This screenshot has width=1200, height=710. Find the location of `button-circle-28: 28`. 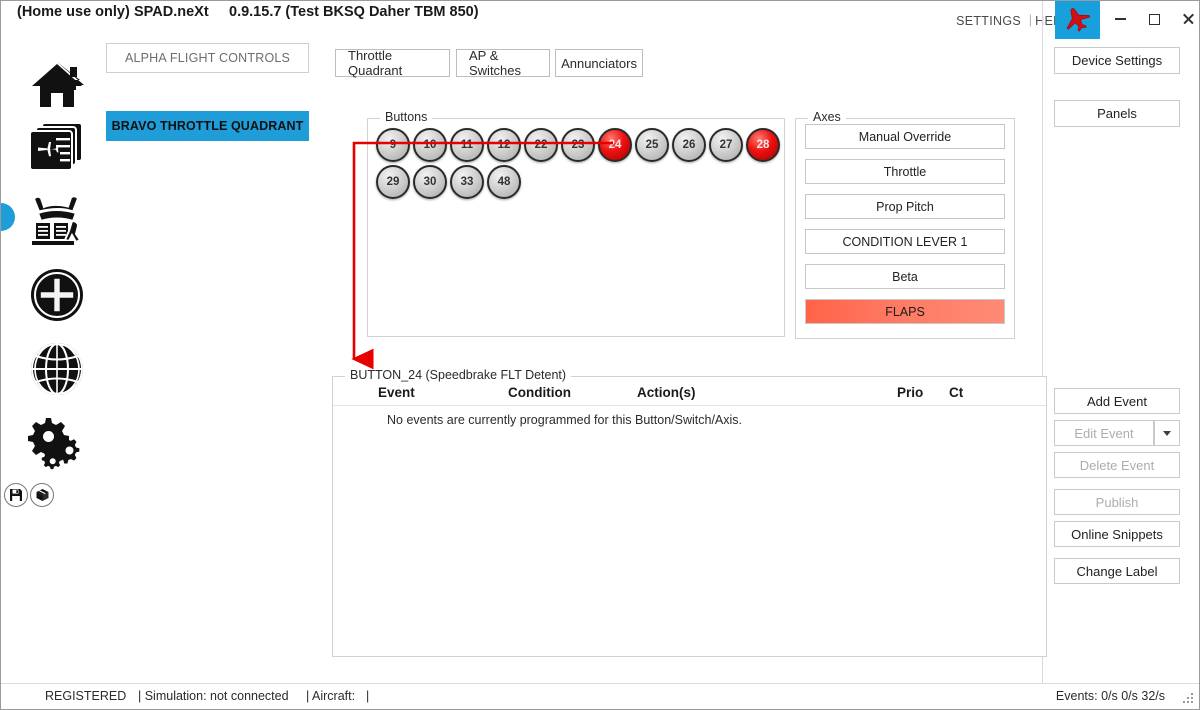

button-circle-28: 28 is located at coordinates (763, 145).